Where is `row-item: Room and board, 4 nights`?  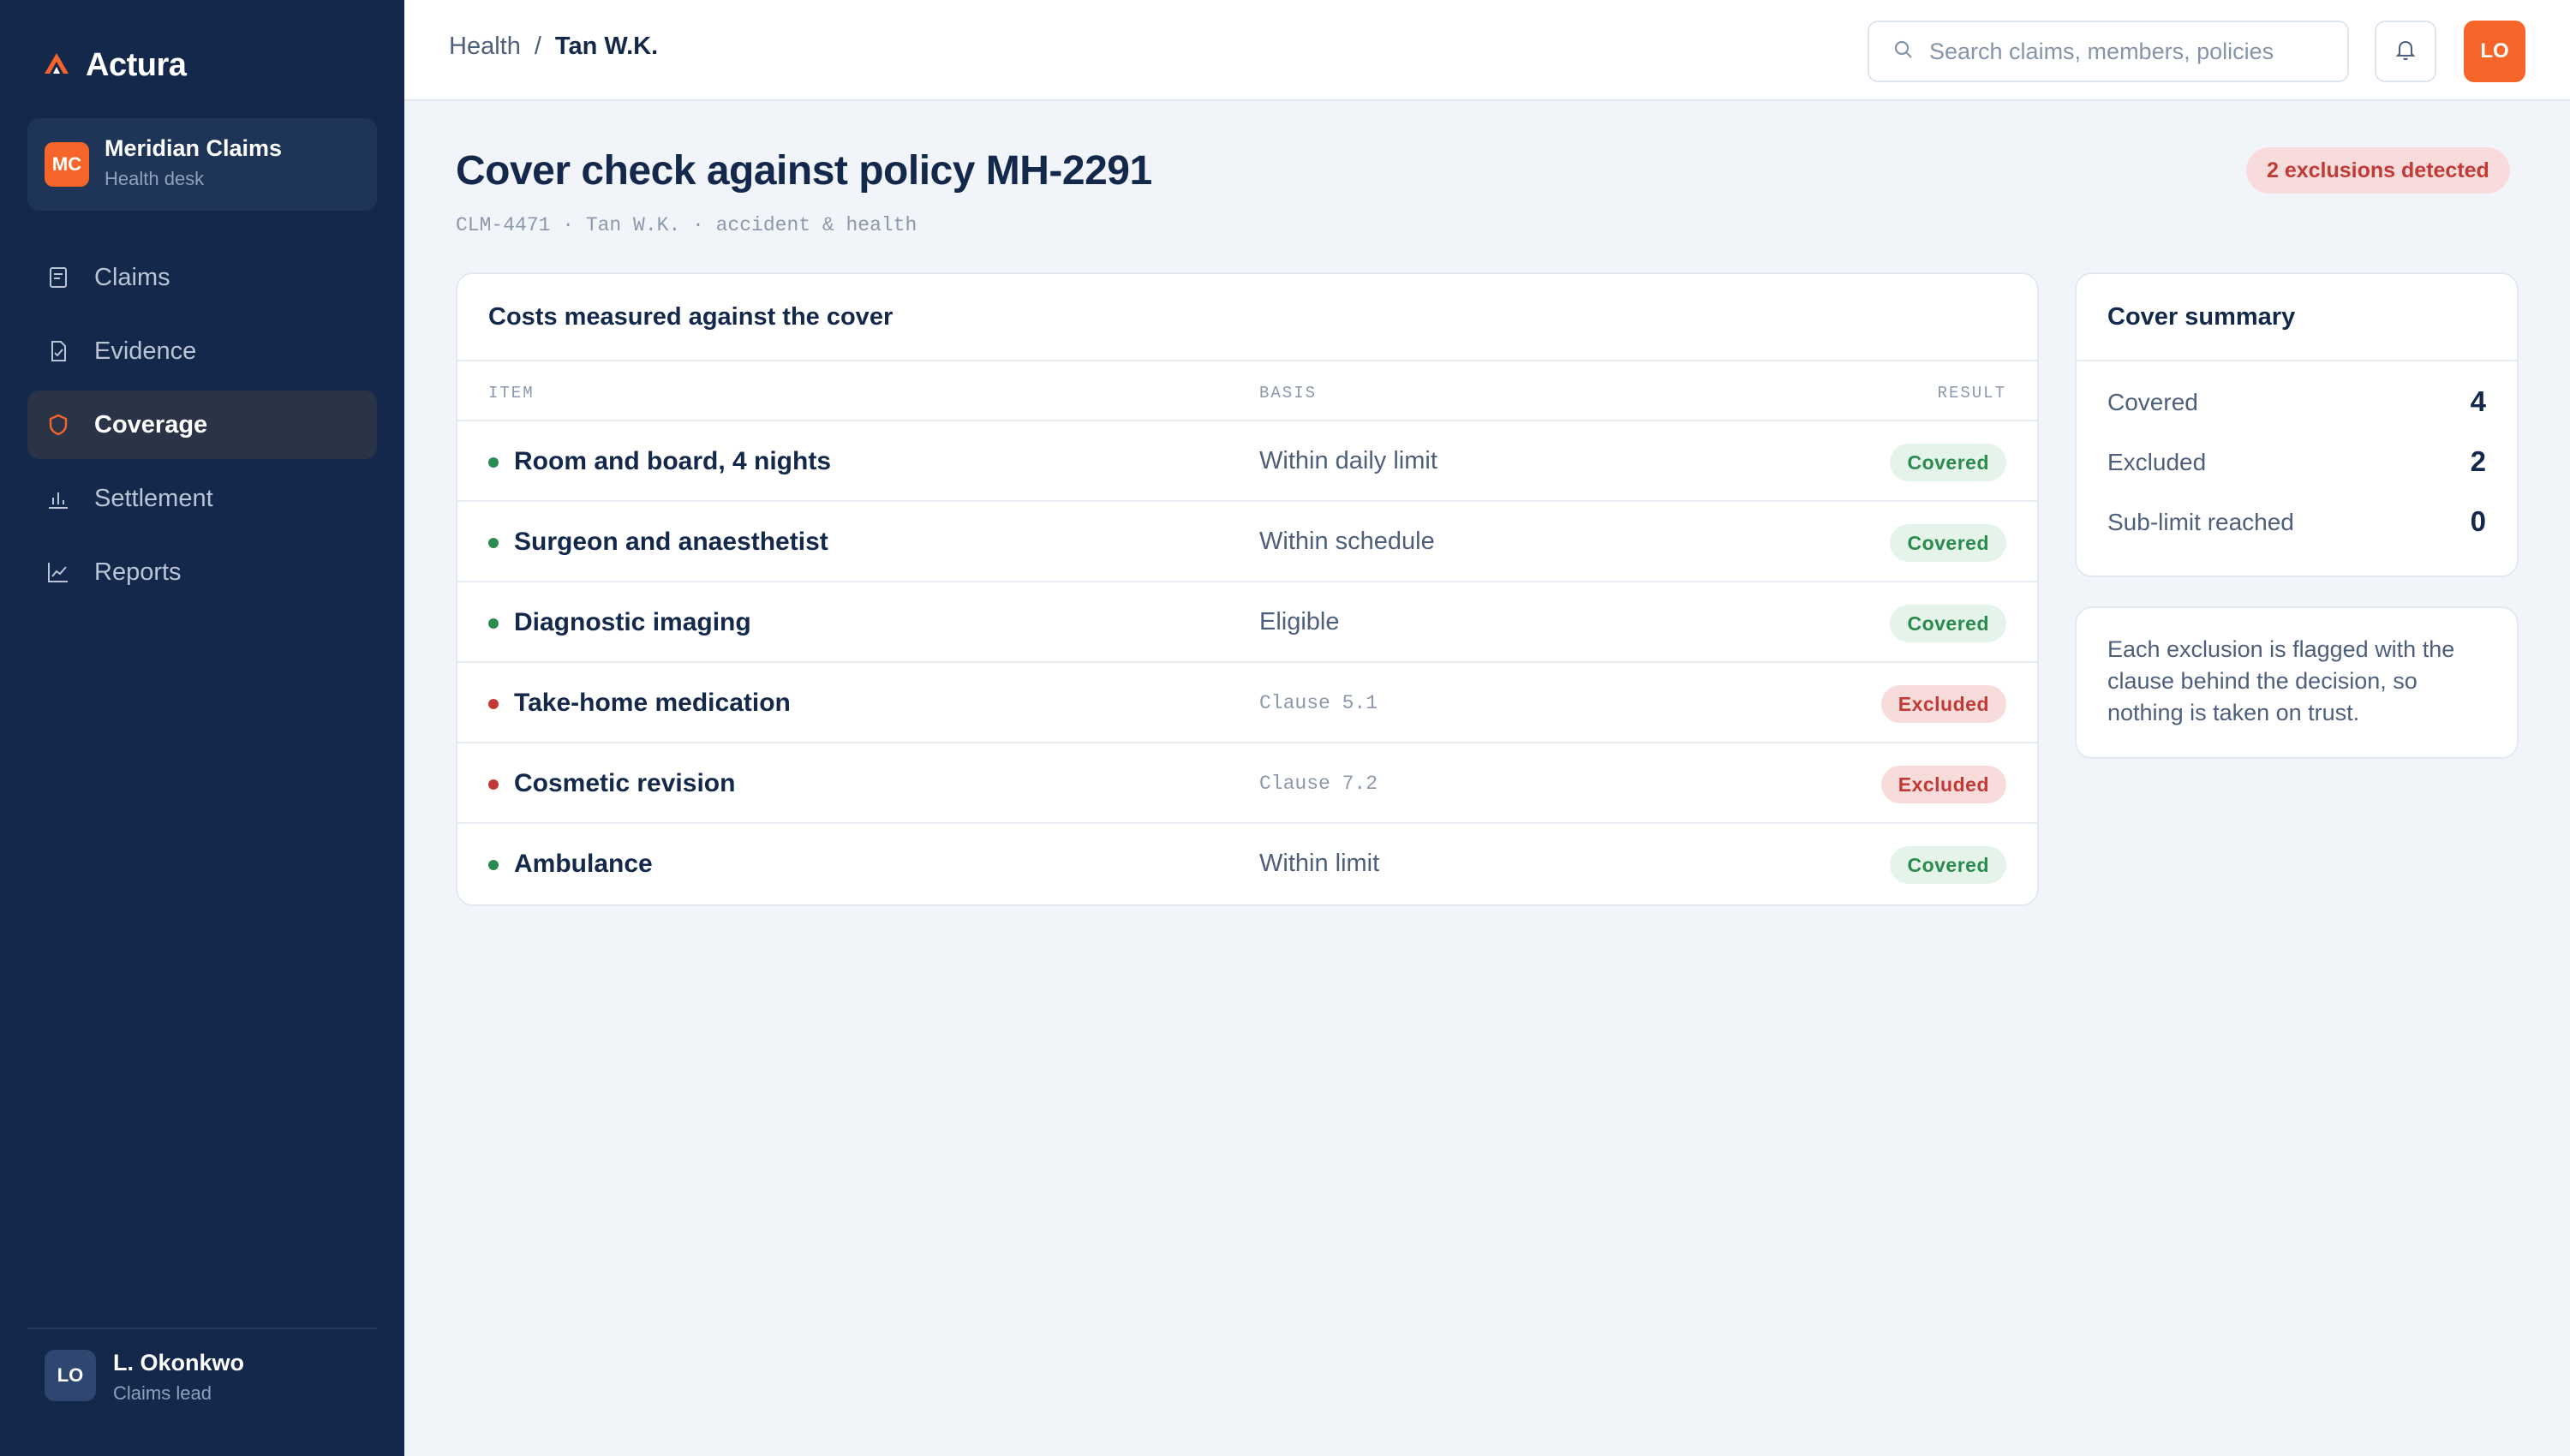
row-item: Room and board, 4 nights is located at coordinates (673, 461).